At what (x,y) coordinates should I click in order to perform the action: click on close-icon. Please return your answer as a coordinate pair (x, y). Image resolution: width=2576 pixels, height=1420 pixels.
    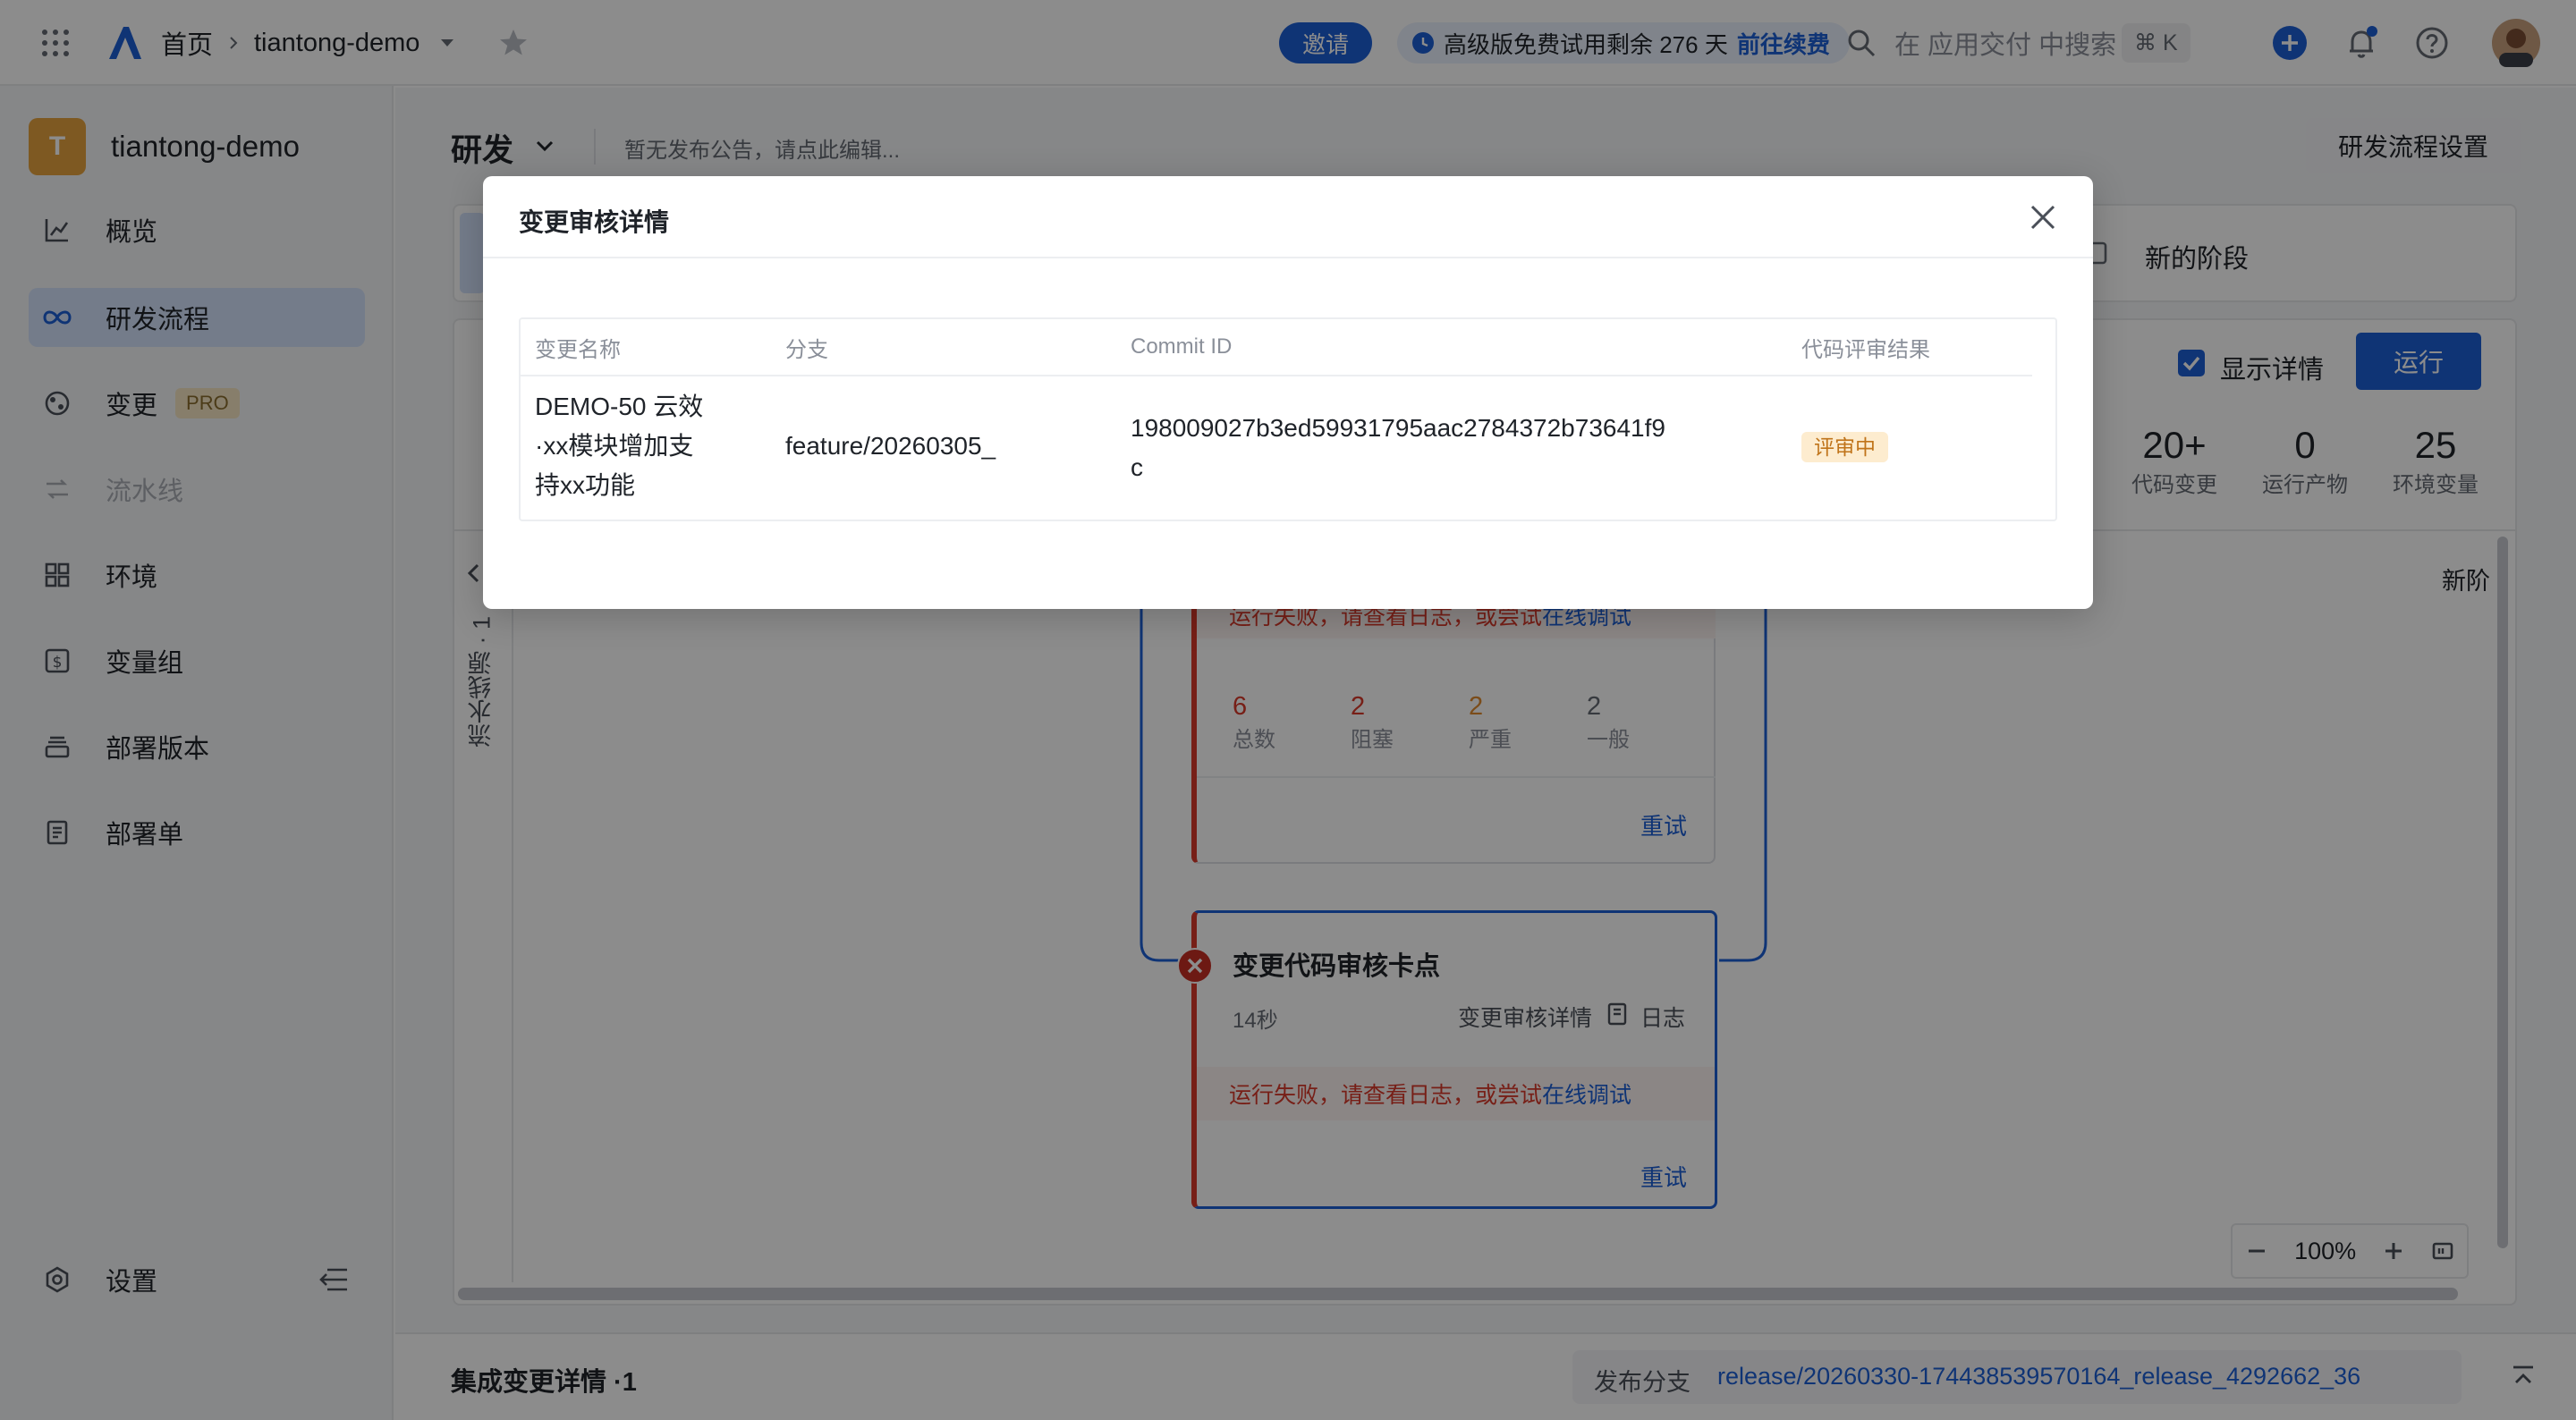
    Looking at the image, I should click on (2043, 217).